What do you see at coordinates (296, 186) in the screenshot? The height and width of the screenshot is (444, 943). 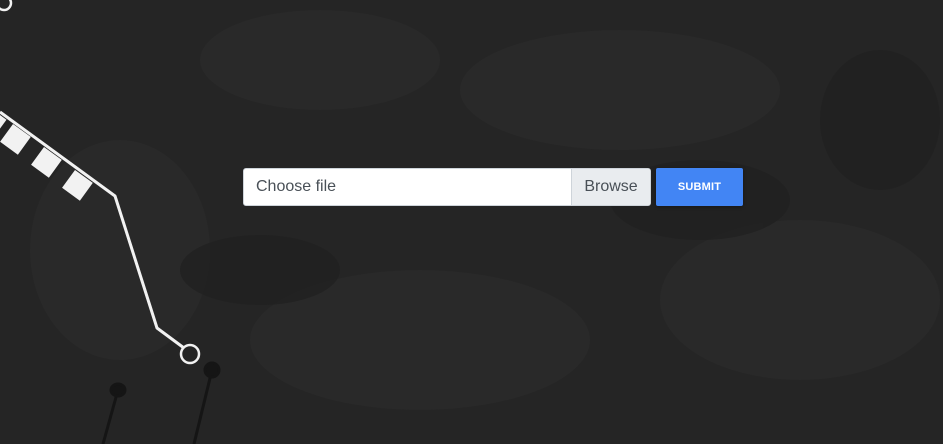 I see `file-input-label: Choose file` at bounding box center [296, 186].